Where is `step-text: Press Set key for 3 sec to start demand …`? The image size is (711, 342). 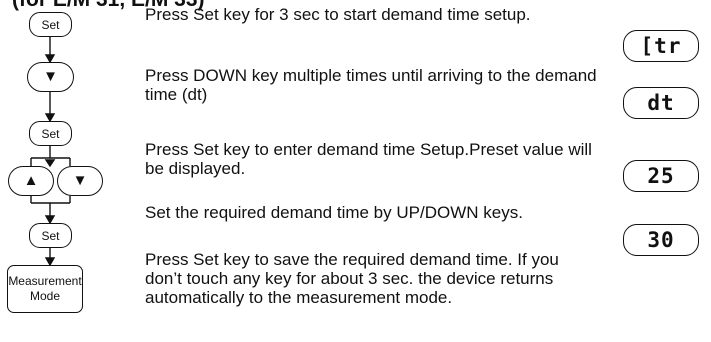
step-text: Press Set key for 3 sec to start demand … is located at coordinates (338, 14).